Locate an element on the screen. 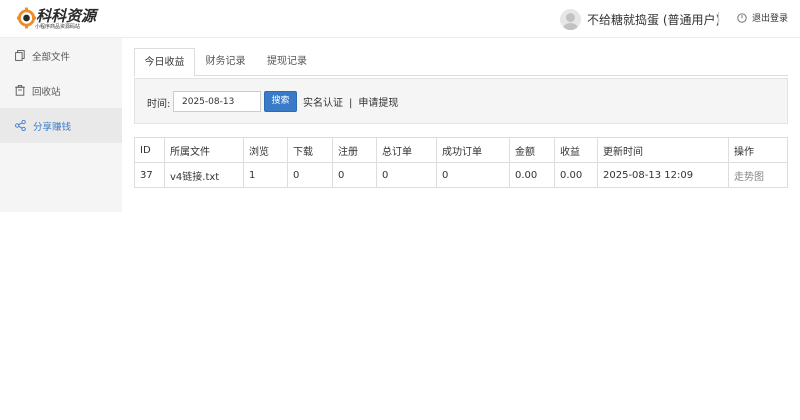 This screenshot has width=800, height=420. gear-logo-icon is located at coordinates (26, 18).